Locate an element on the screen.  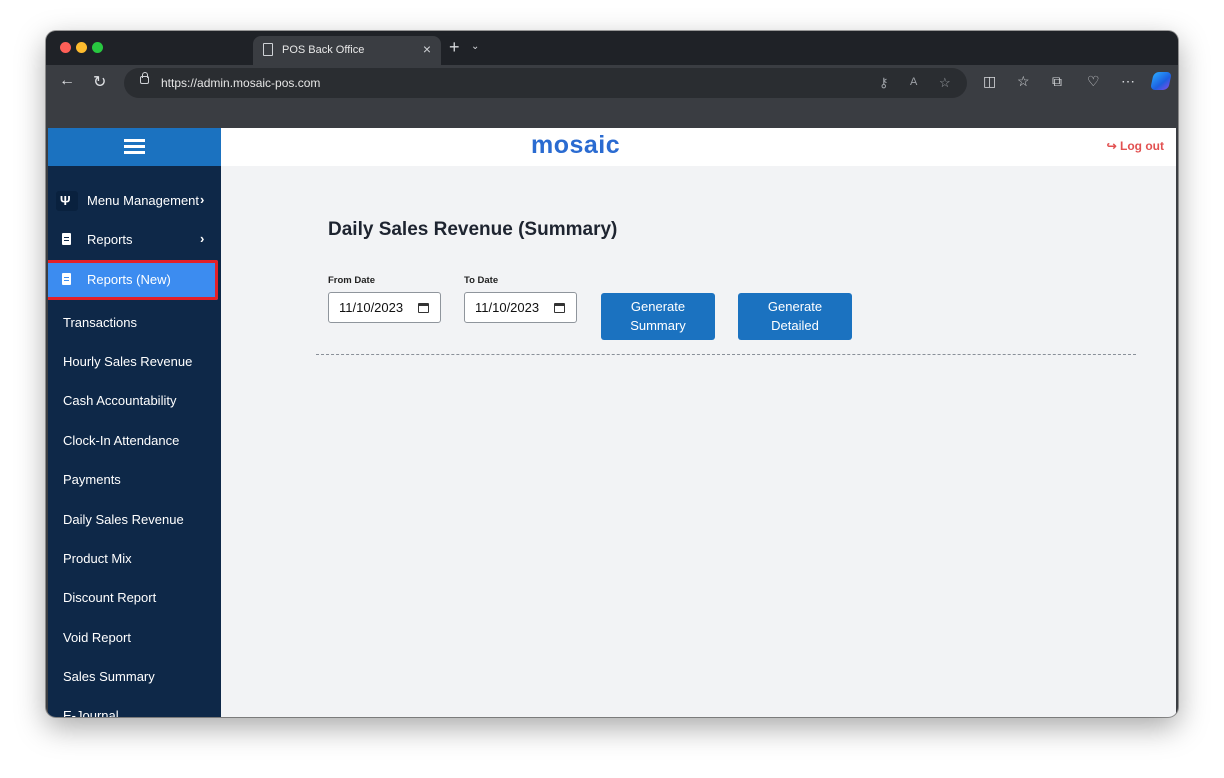
to-date-input: 11/10/2023 is located at coordinates (520, 307).